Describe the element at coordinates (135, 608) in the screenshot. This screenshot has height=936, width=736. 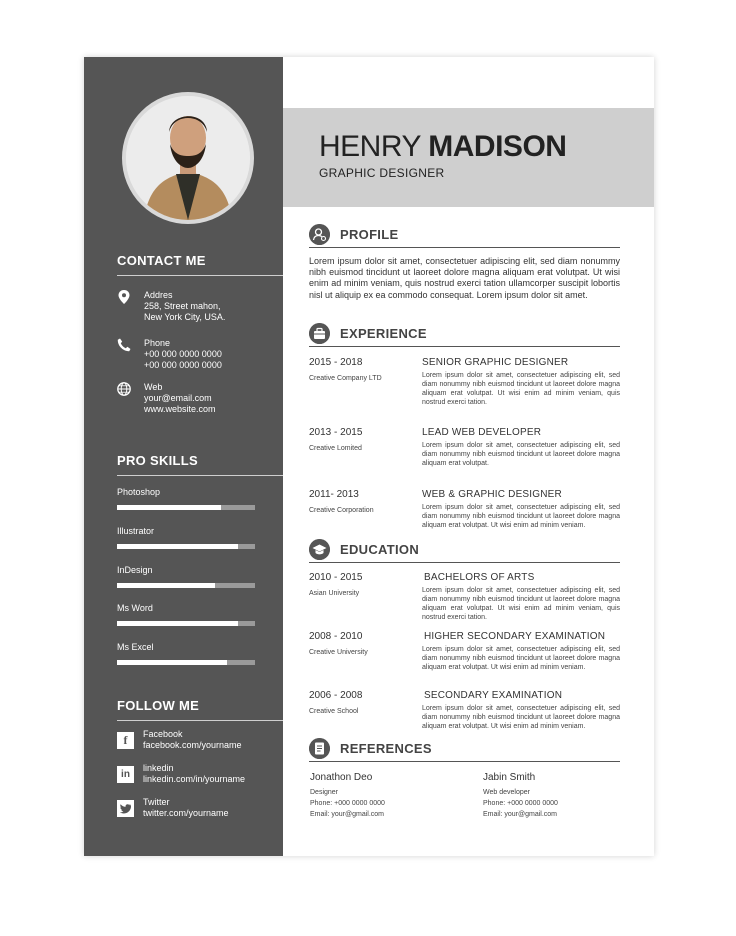
I see `skill-label: Ms Word` at that location.